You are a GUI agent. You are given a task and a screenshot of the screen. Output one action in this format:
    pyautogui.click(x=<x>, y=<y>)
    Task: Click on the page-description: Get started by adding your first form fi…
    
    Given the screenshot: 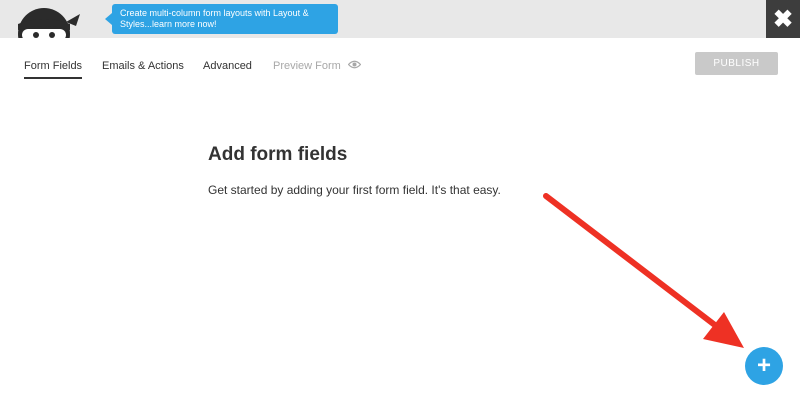 What is the action you would take?
    pyautogui.click(x=354, y=190)
    